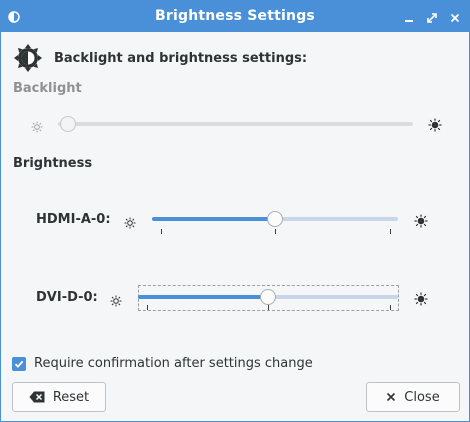  I want to click on minimize-button, so click(409, 17).